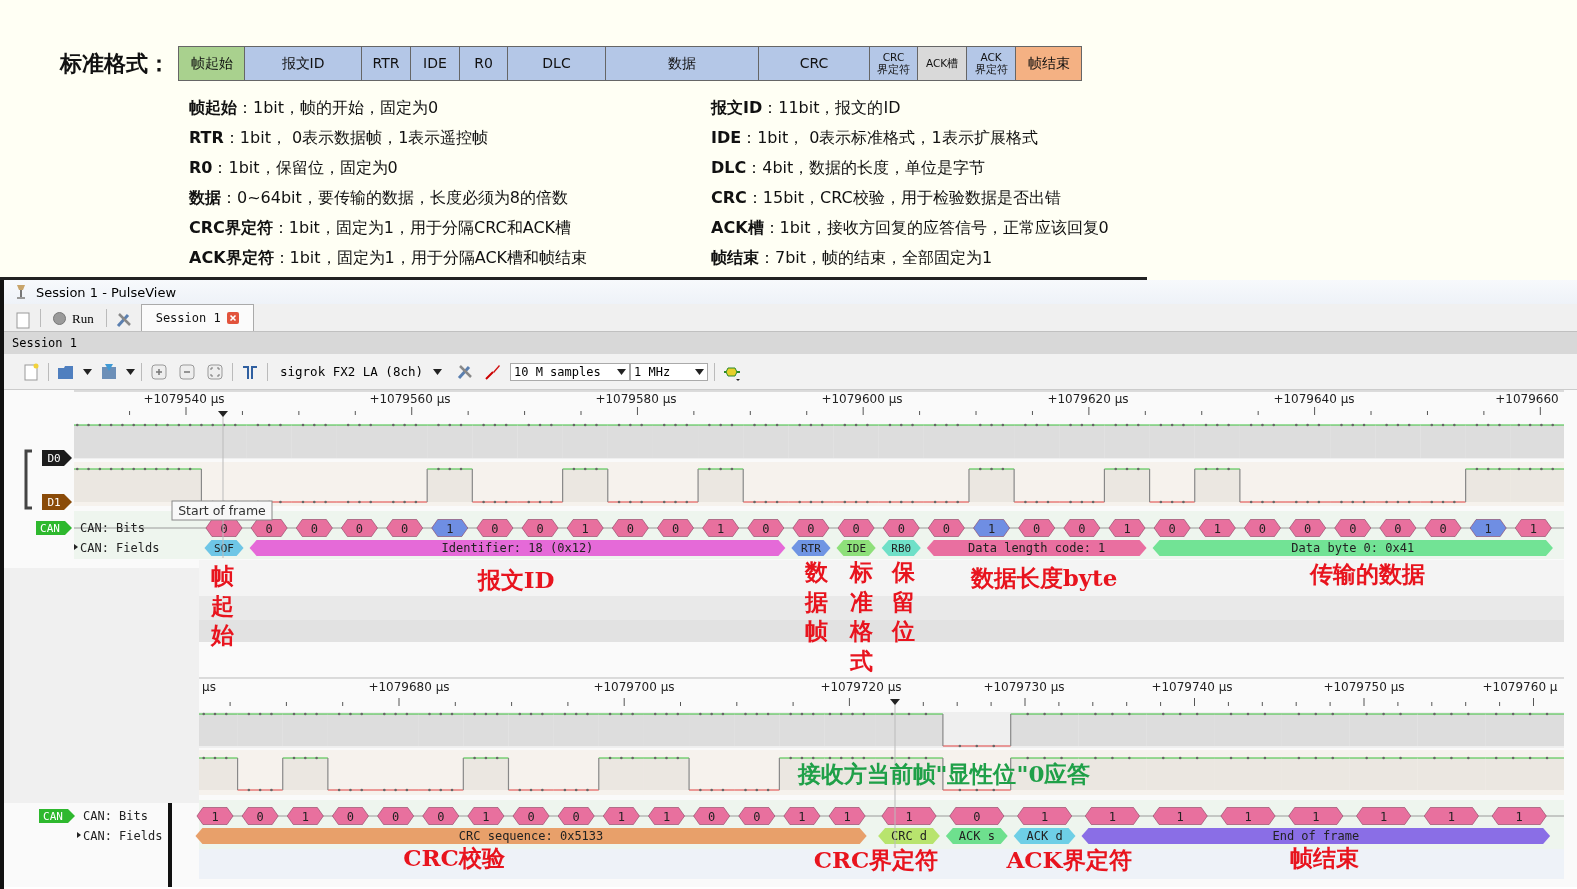 Image resolution: width=1577 pixels, height=889 pixels. Describe the element at coordinates (224, 548) in the screenshot. I see `field-marker: SOF` at that location.